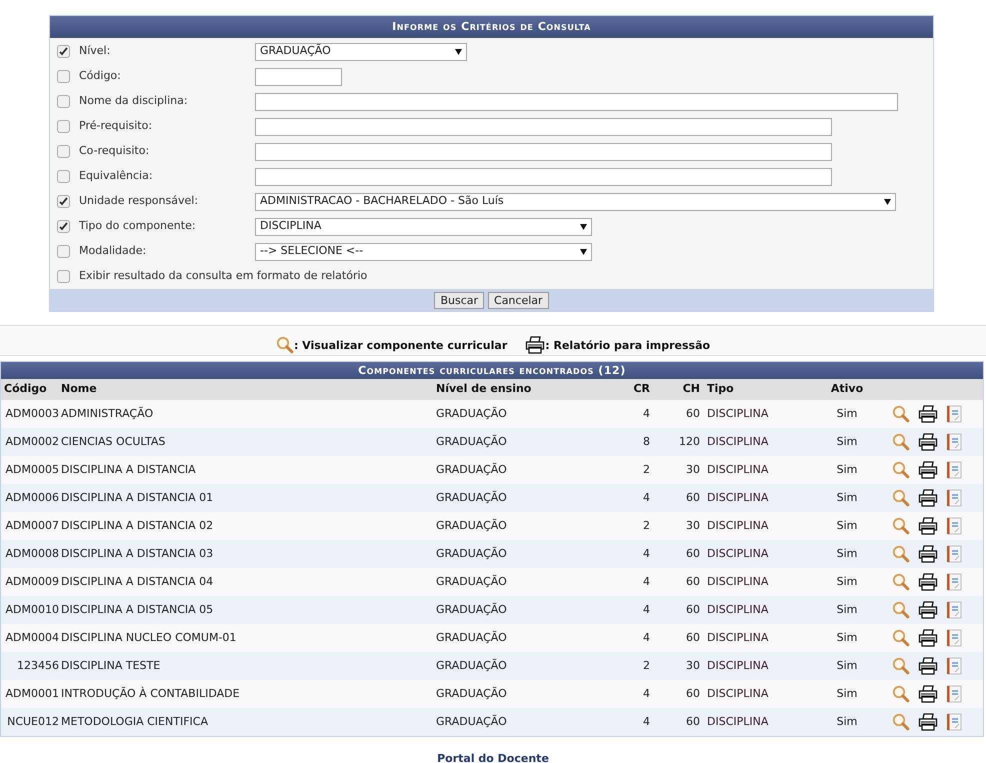  I want to click on table-cell-text: 30, so click(692, 666).